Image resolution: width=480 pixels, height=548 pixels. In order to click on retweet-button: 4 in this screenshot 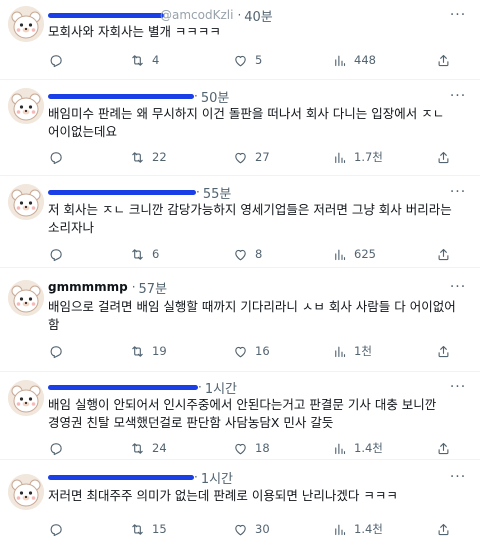, I will do `click(144, 60)`.